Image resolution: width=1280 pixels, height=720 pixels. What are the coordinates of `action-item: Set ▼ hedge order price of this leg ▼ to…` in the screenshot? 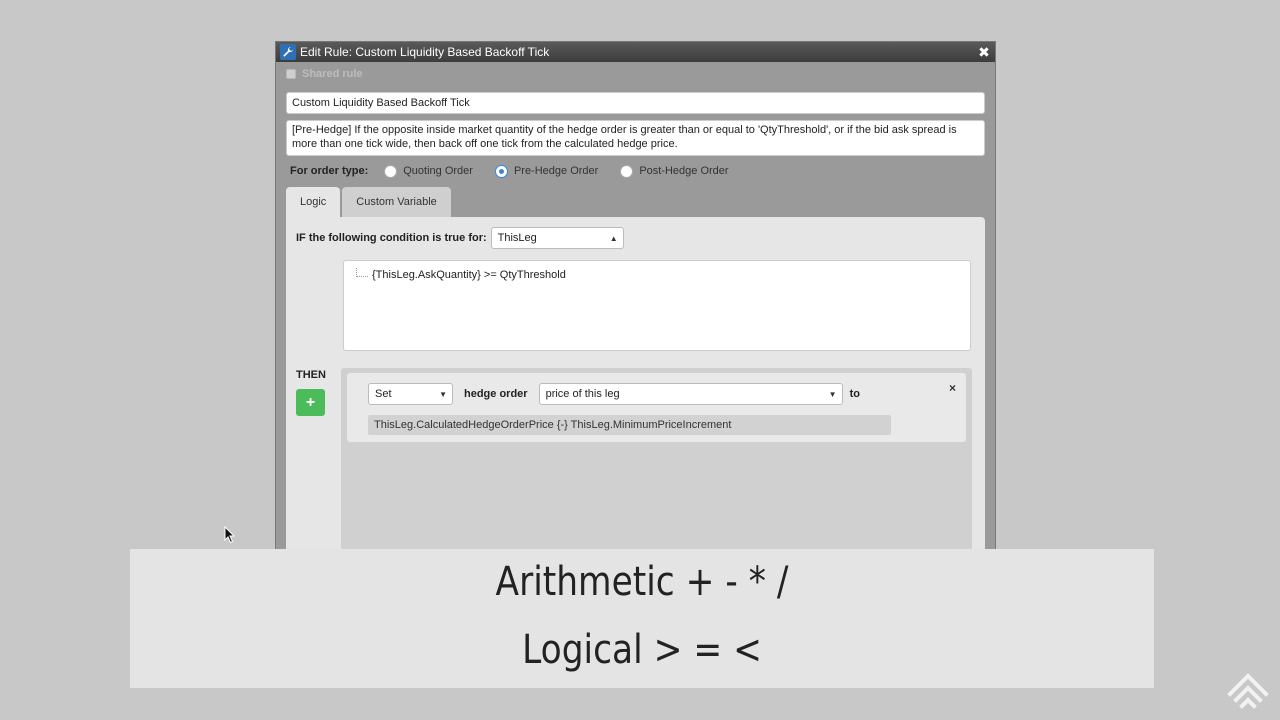 It's located at (656, 407).